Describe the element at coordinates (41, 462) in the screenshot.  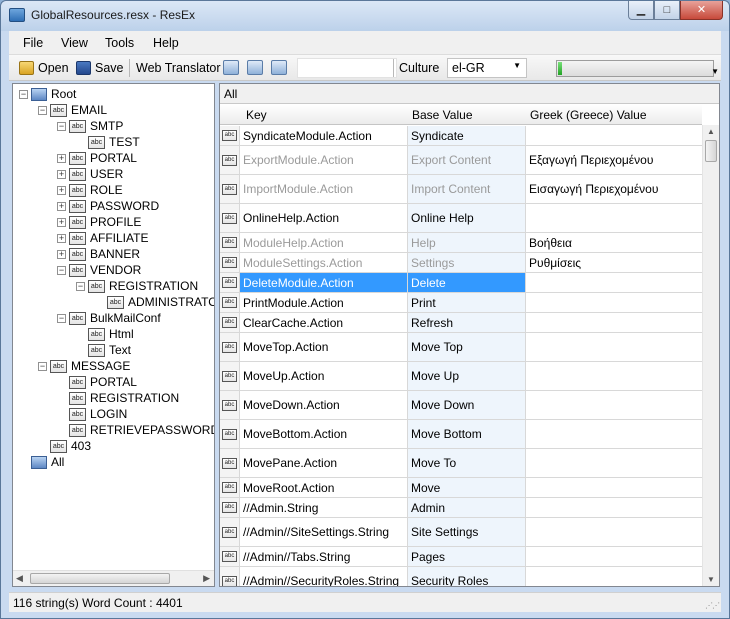
I see `tree-node: All` at that location.